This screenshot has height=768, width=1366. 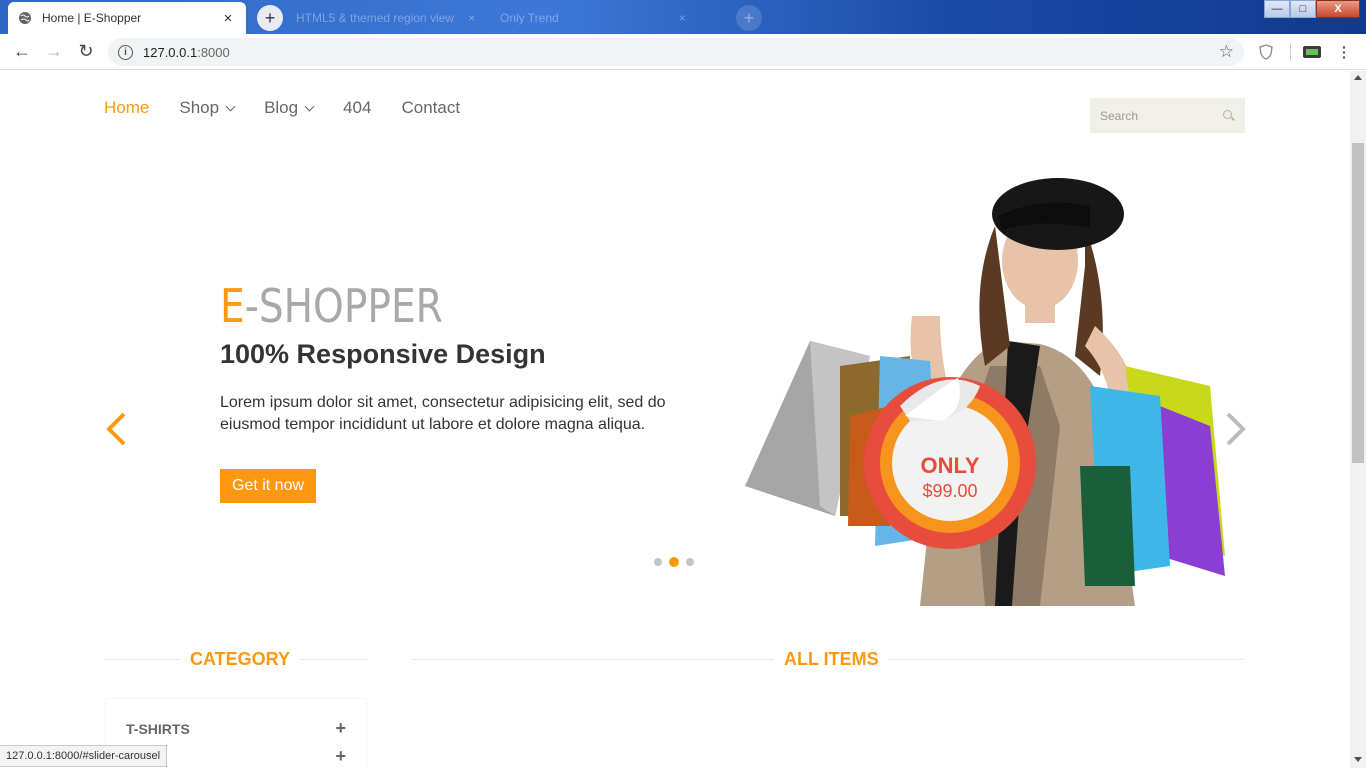 What do you see at coordinates (1266, 52) in the screenshot?
I see `shield-extension-icon` at bounding box center [1266, 52].